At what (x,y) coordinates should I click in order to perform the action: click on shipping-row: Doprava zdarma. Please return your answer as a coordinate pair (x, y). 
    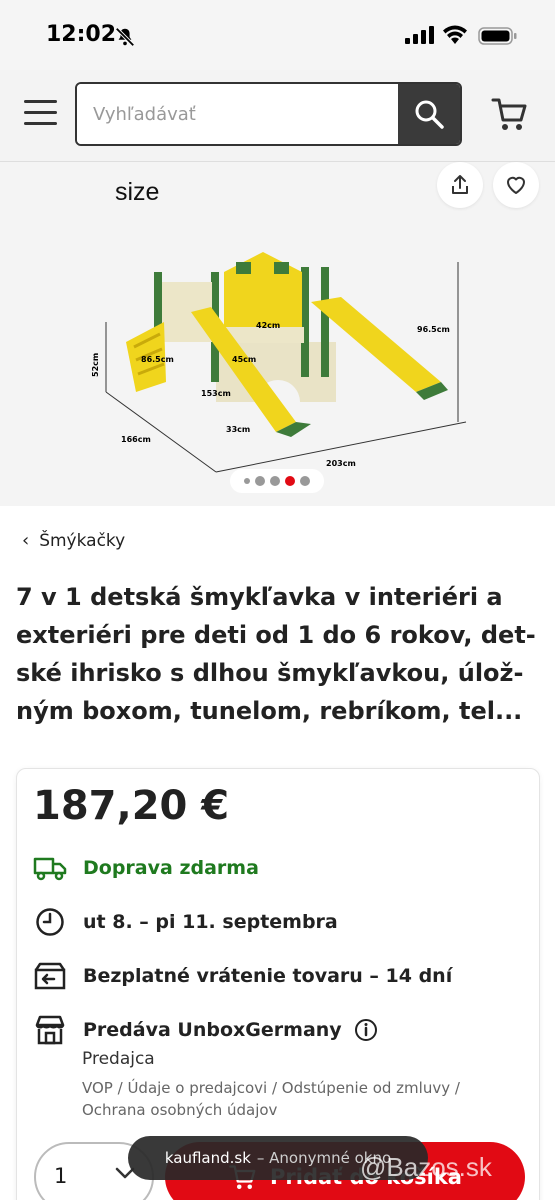
    Looking at the image, I should click on (146, 868).